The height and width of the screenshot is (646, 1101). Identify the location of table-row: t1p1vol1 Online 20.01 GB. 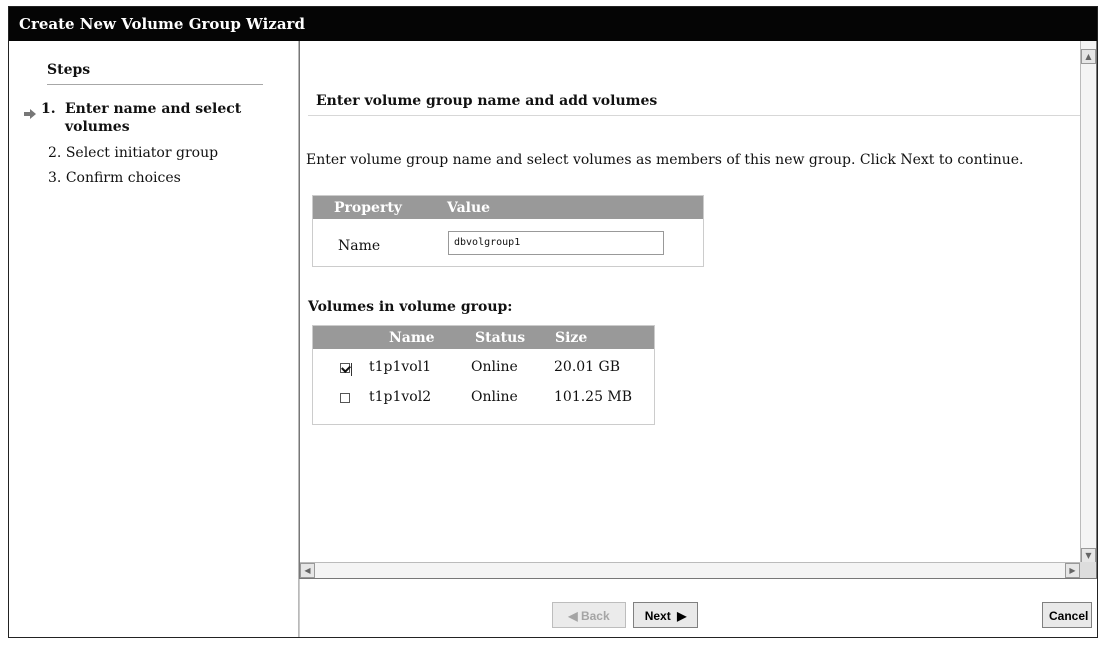
(483, 368).